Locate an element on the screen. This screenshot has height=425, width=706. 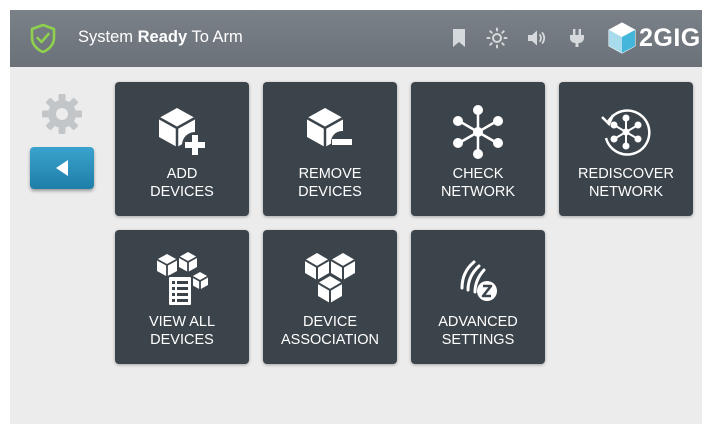
status-bar: System Ready To Arm 2GIG is located at coordinates (356, 38).